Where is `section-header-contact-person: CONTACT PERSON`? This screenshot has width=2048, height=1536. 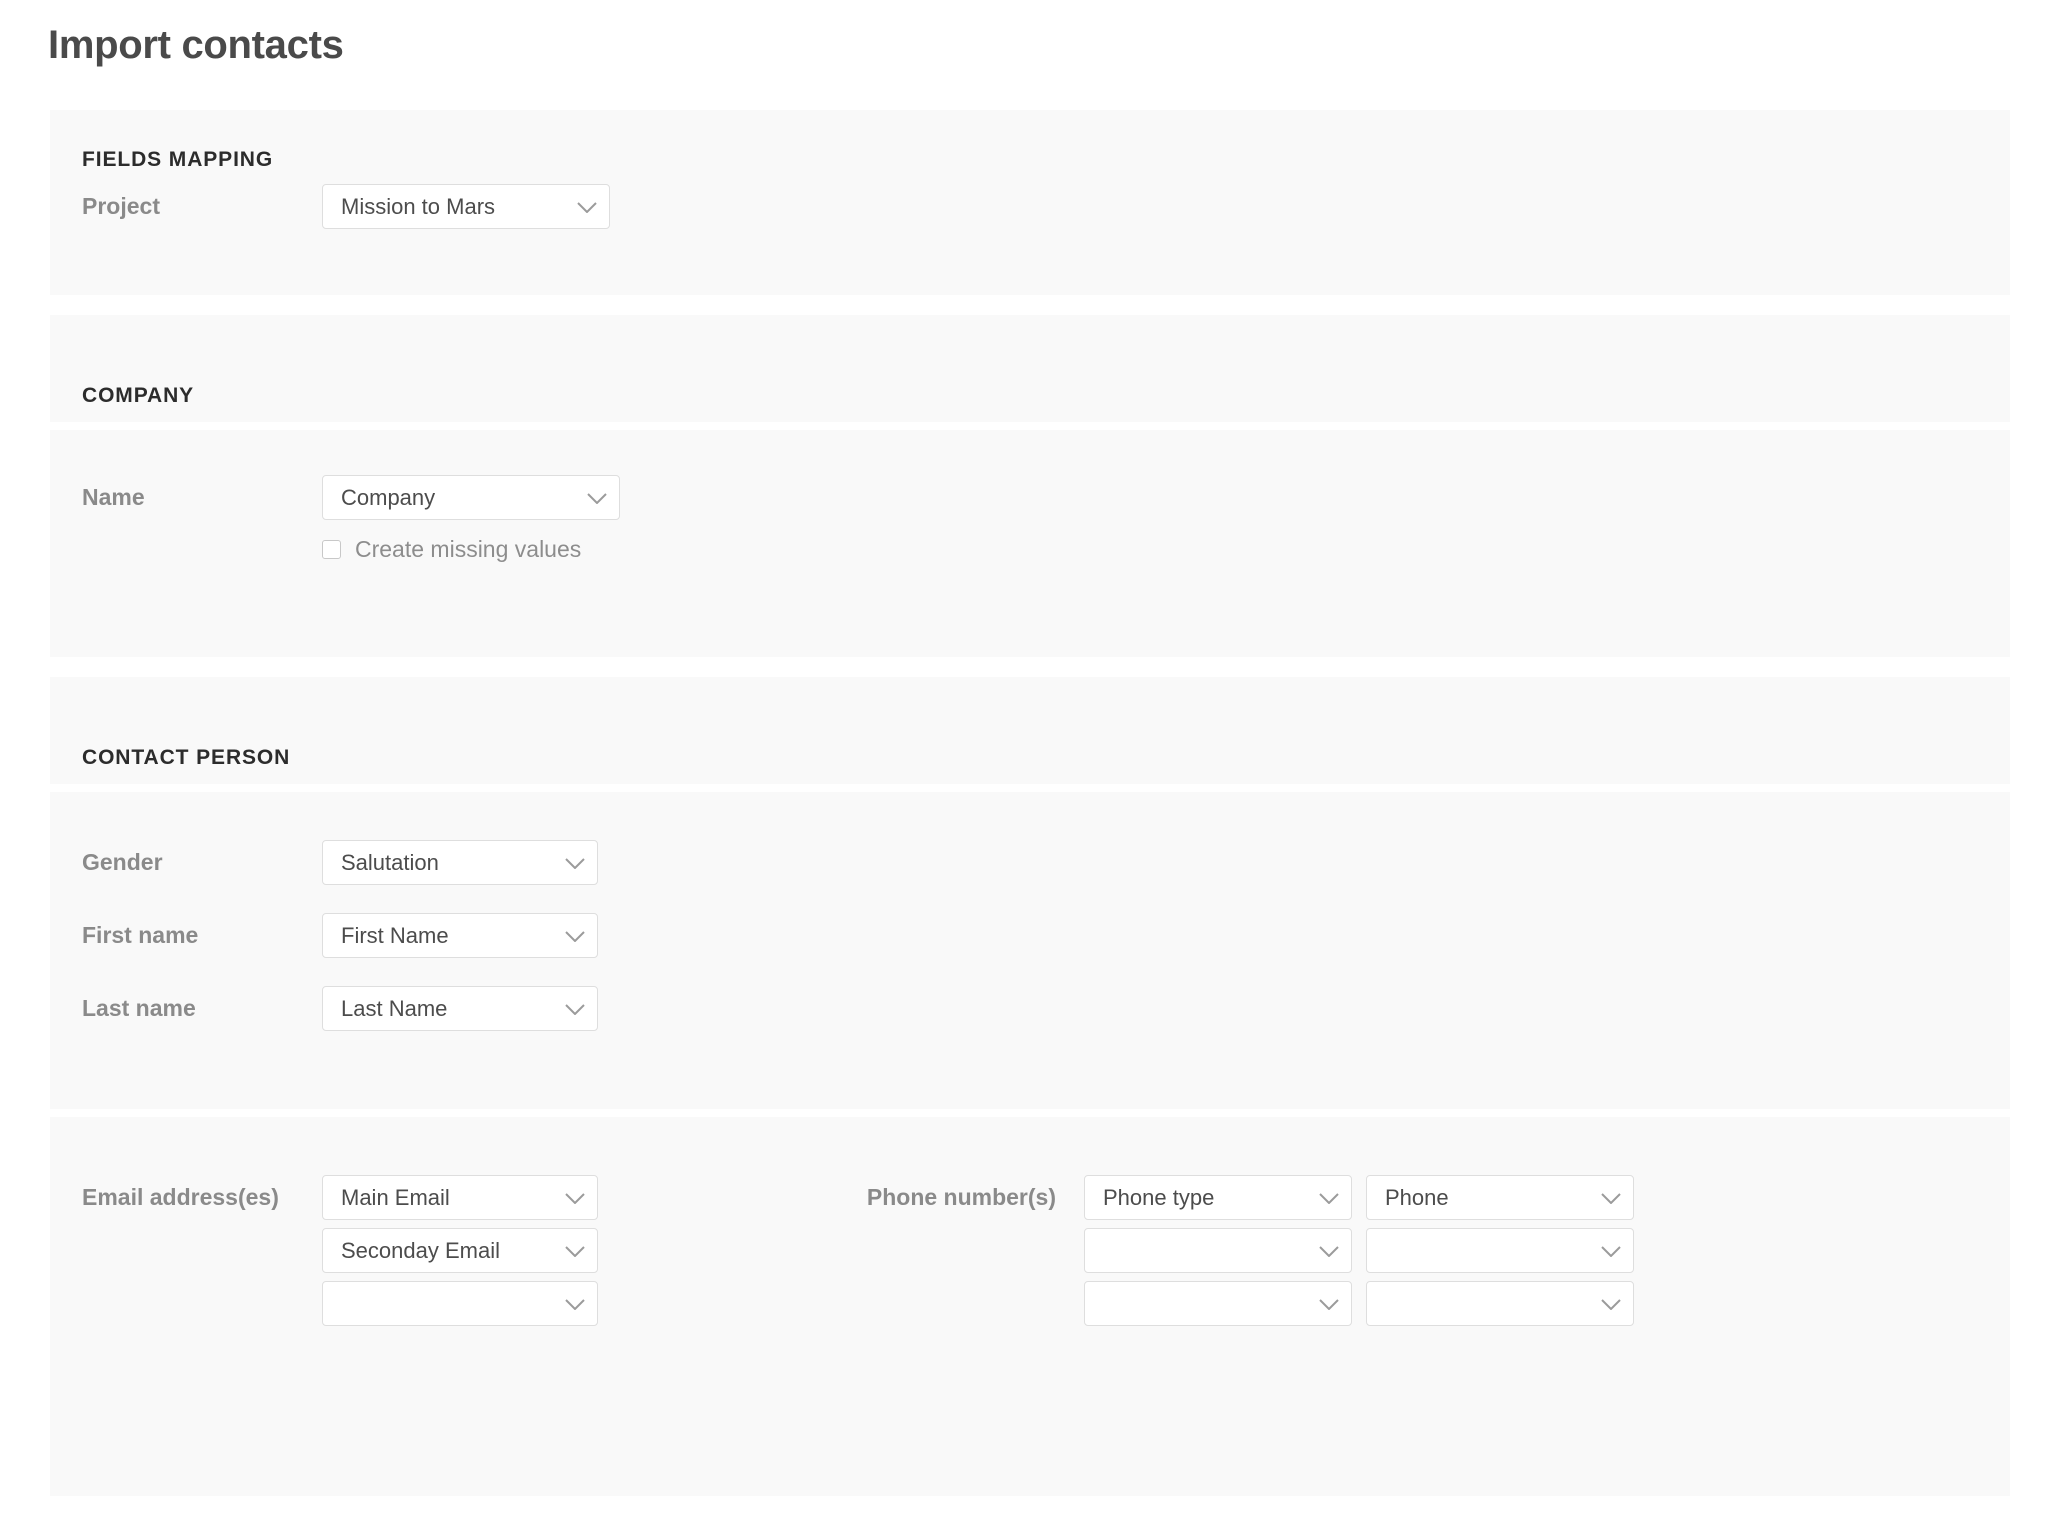
section-header-contact-person: CONTACT PERSON is located at coordinates (1030, 730).